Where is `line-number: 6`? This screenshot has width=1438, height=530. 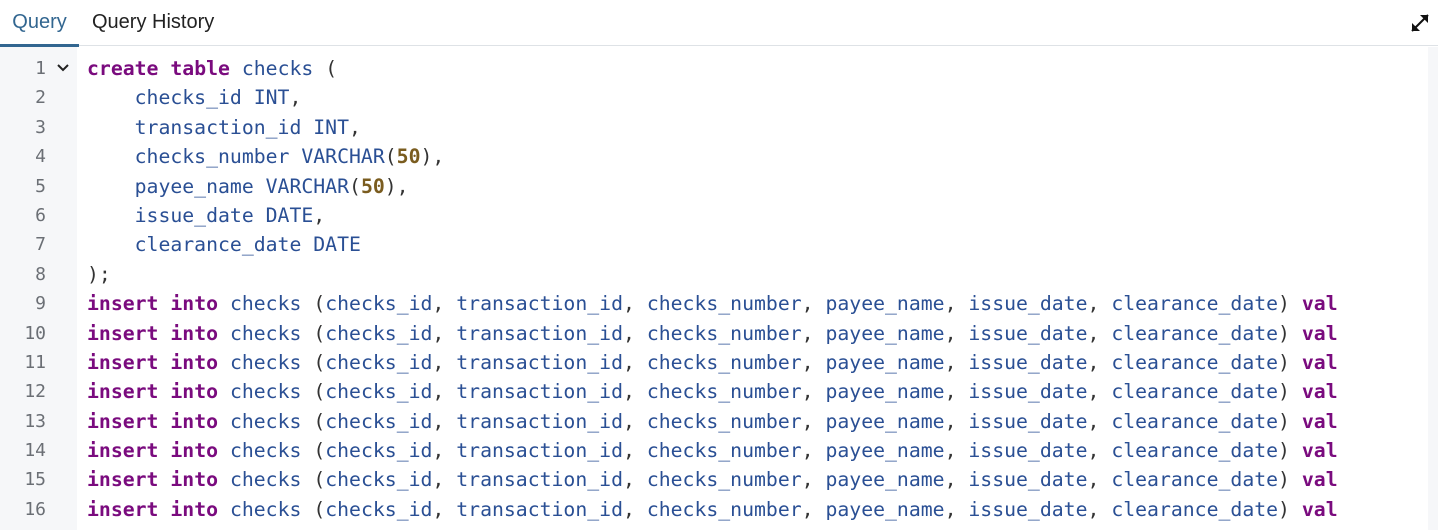 line-number: 6 is located at coordinates (40, 215).